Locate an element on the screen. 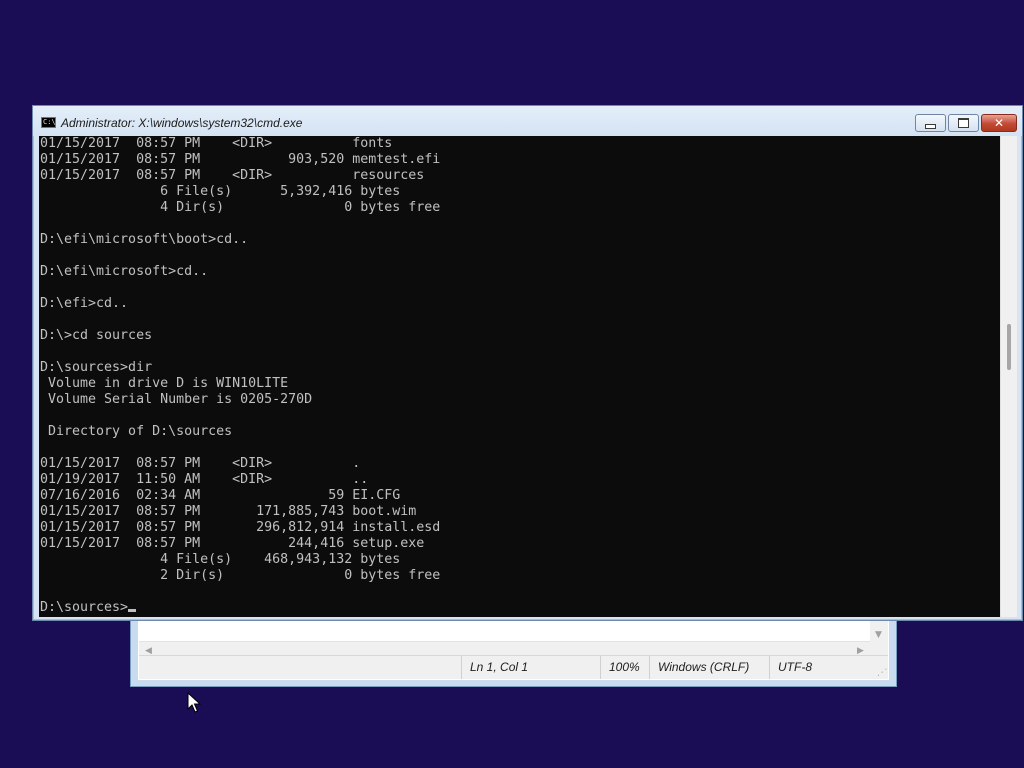  window-frame-bottom is located at coordinates (513, 683).